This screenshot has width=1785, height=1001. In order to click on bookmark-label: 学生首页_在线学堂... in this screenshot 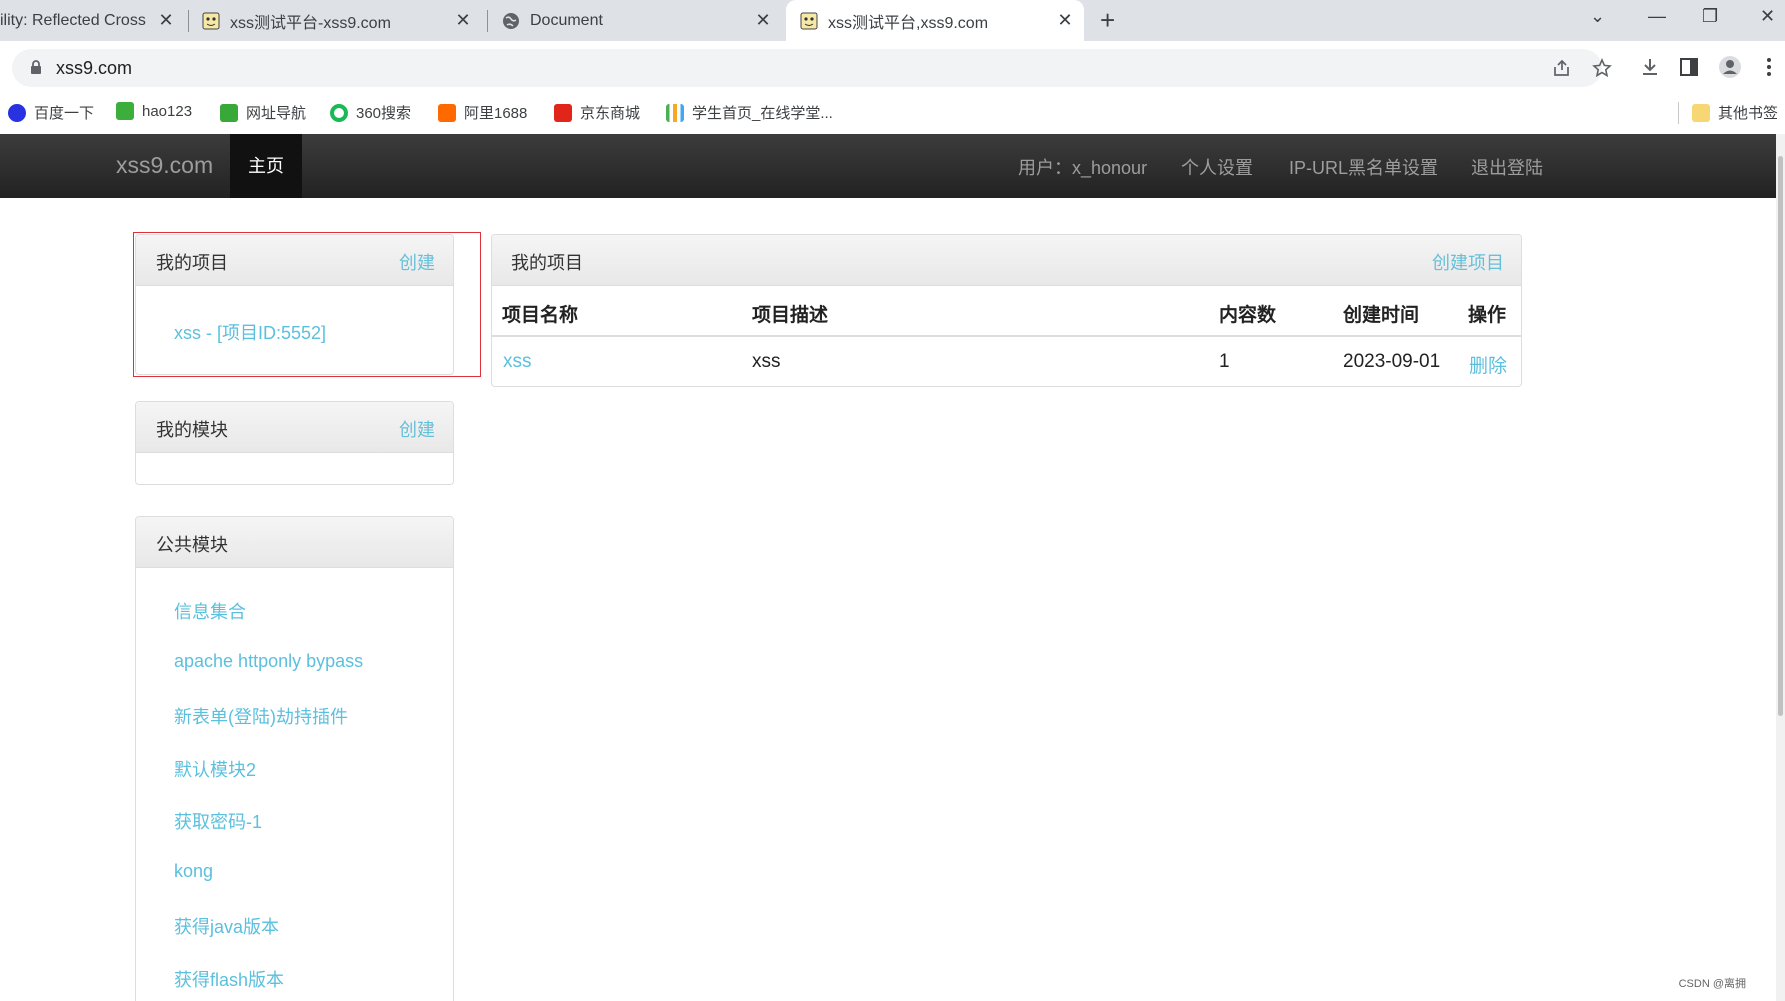, I will do `click(762, 113)`.